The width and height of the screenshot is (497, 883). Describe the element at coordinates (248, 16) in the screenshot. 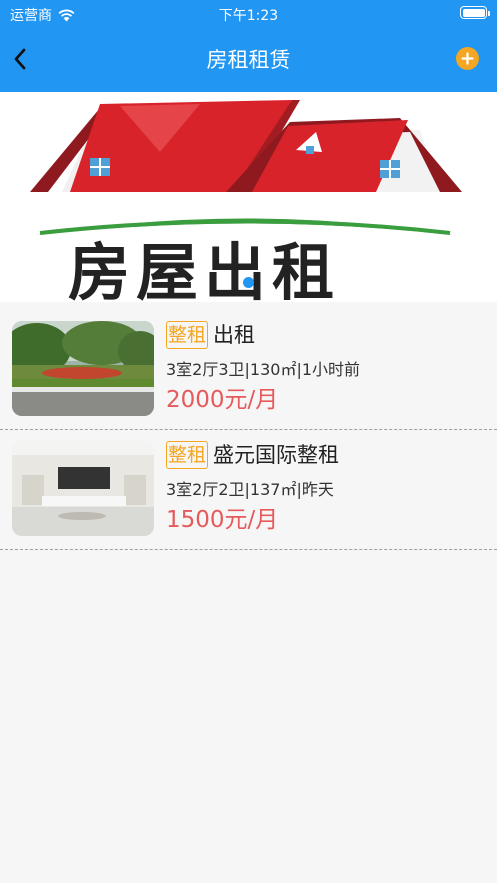

I see `status-time: 下午1:23` at that location.